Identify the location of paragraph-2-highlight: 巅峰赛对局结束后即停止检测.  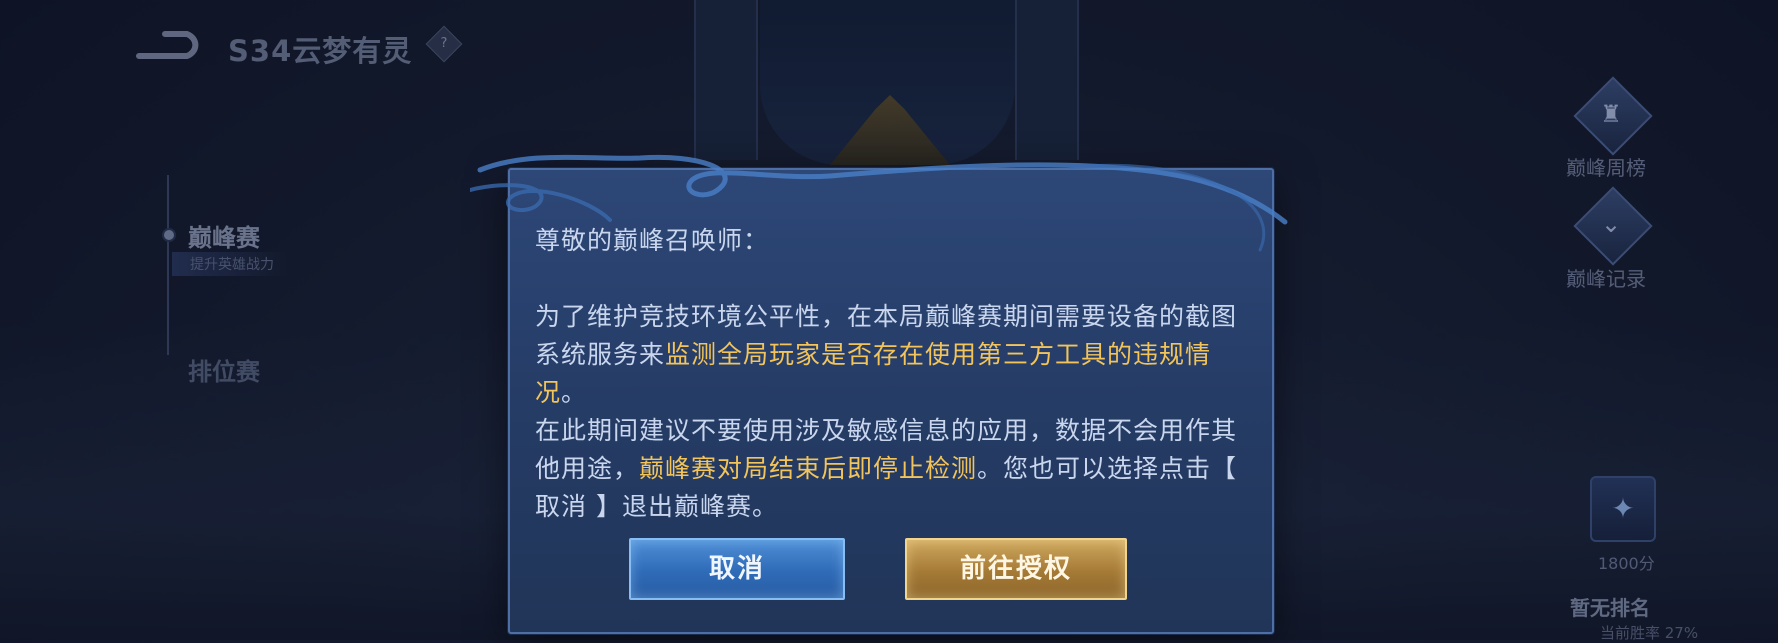
(808, 468).